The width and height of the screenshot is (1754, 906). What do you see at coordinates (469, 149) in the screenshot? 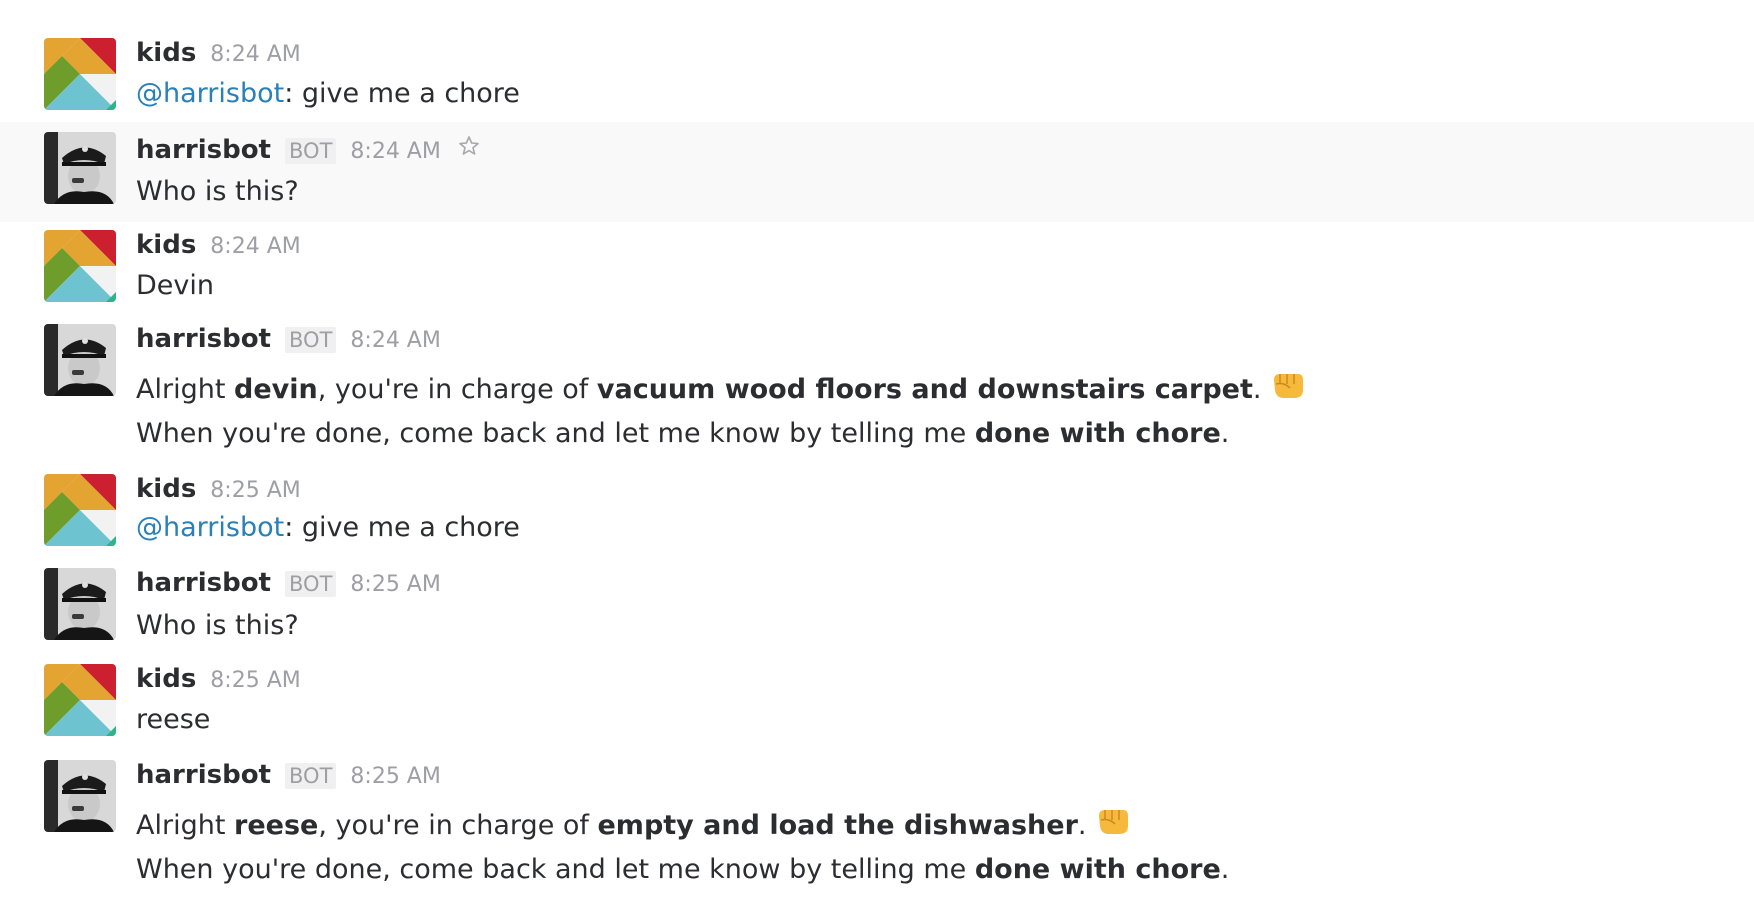
I see `star-outline-icon` at bounding box center [469, 149].